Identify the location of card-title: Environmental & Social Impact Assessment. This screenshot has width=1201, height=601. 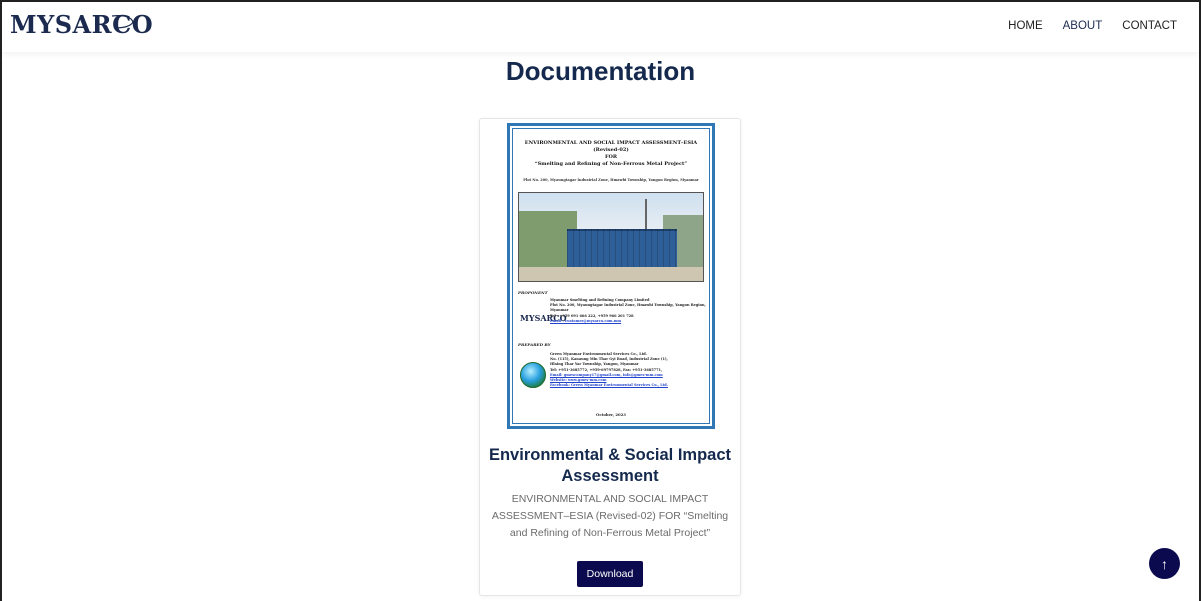
(610, 465).